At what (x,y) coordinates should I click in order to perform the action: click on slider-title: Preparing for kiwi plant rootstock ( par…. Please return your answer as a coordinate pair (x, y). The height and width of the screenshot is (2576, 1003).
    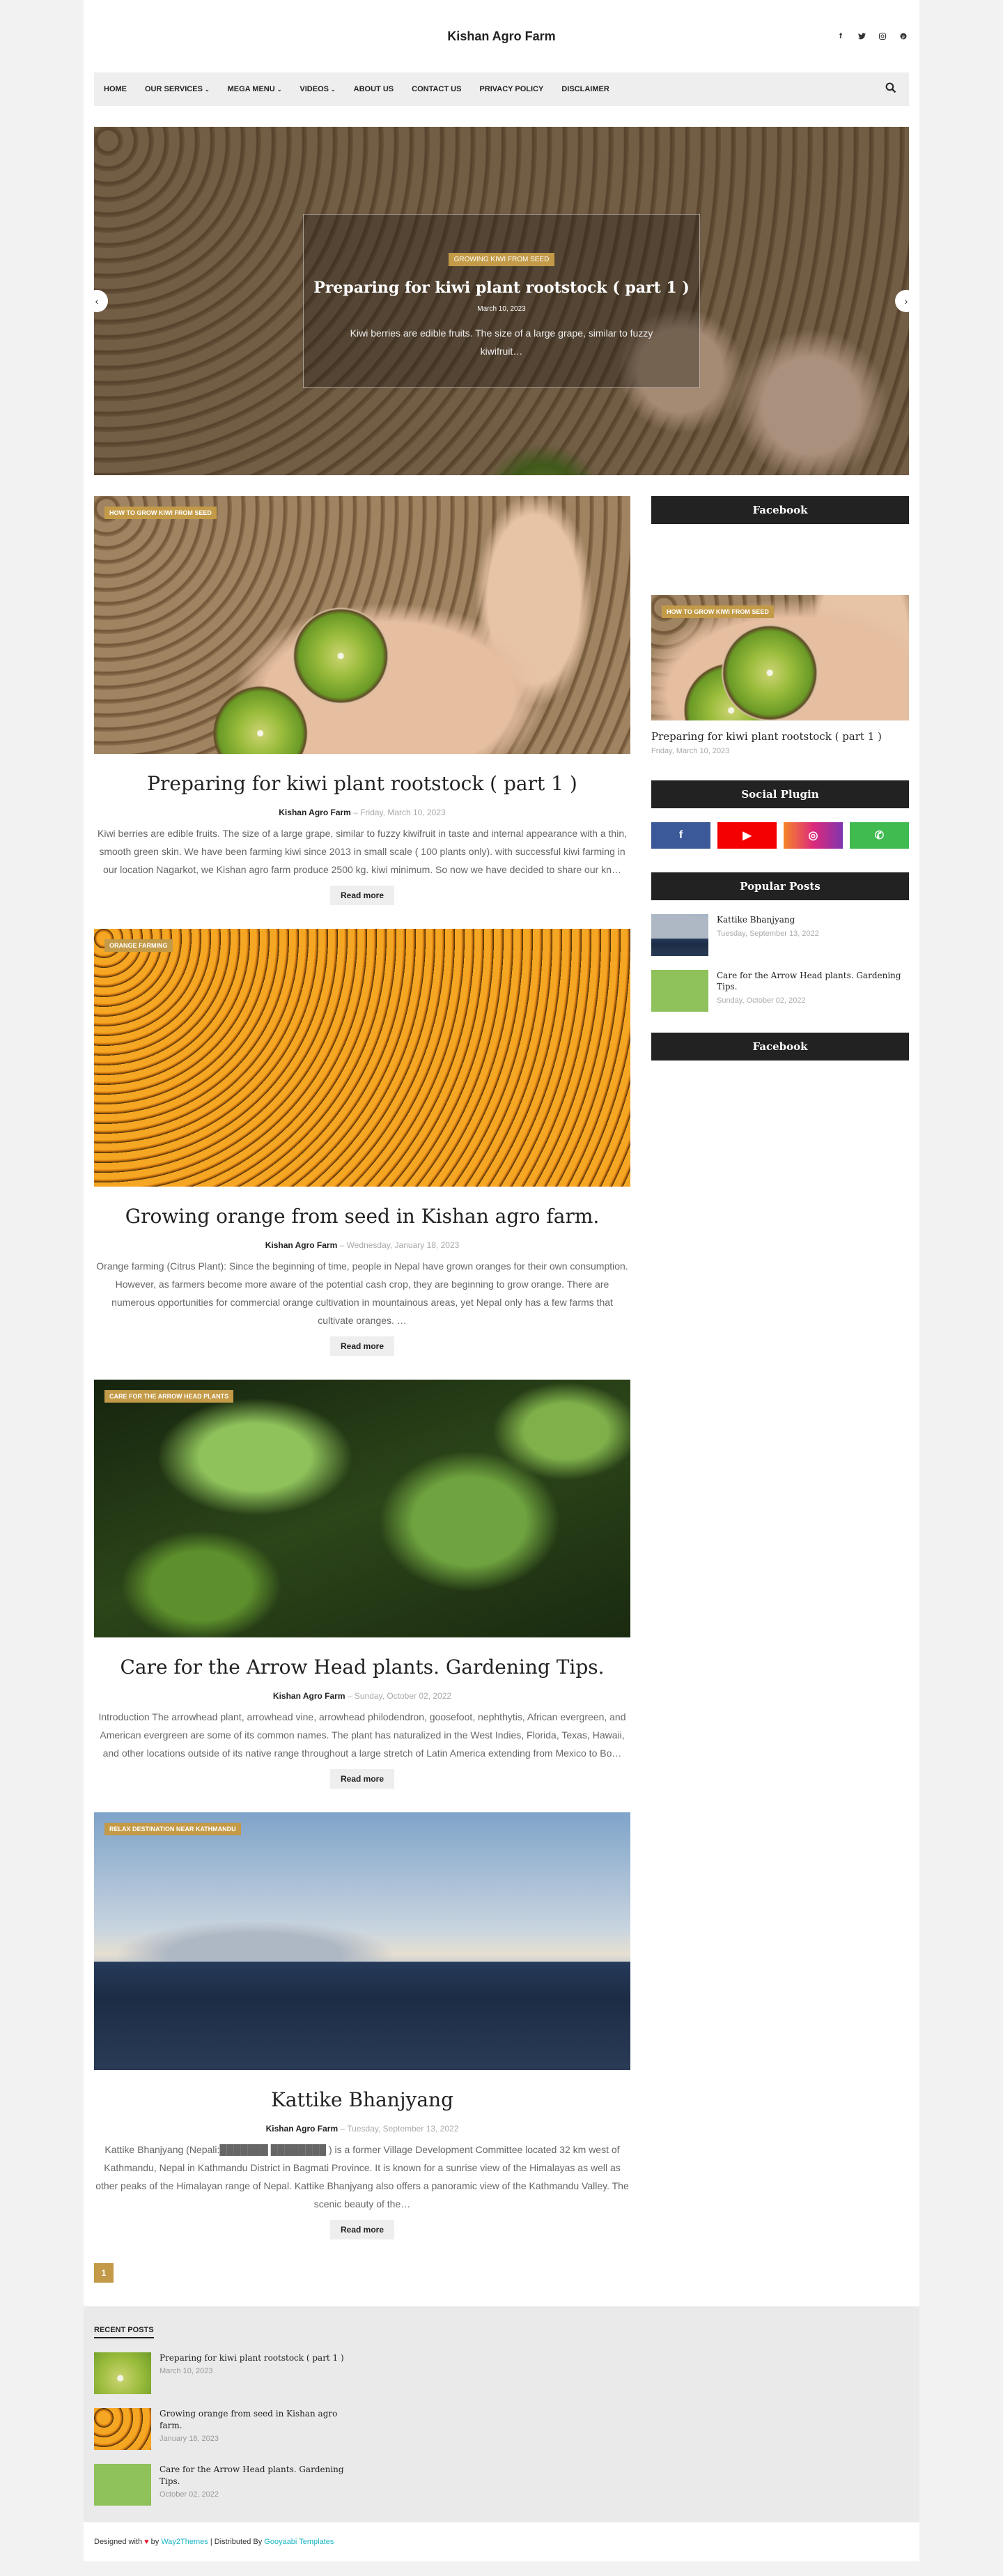
    Looking at the image, I should click on (501, 288).